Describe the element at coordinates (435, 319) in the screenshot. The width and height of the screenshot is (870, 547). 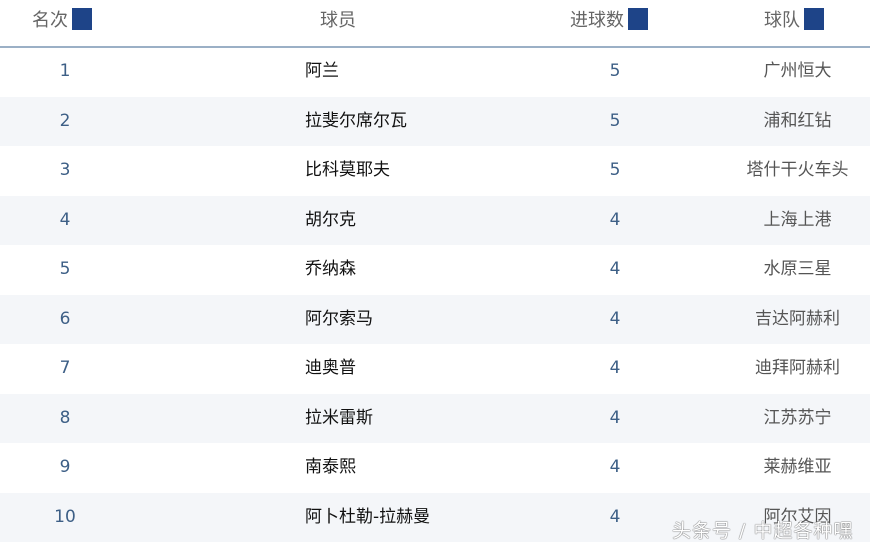
I see `table-row: 6 阿尔索马 4 吉达阿赫利` at that location.